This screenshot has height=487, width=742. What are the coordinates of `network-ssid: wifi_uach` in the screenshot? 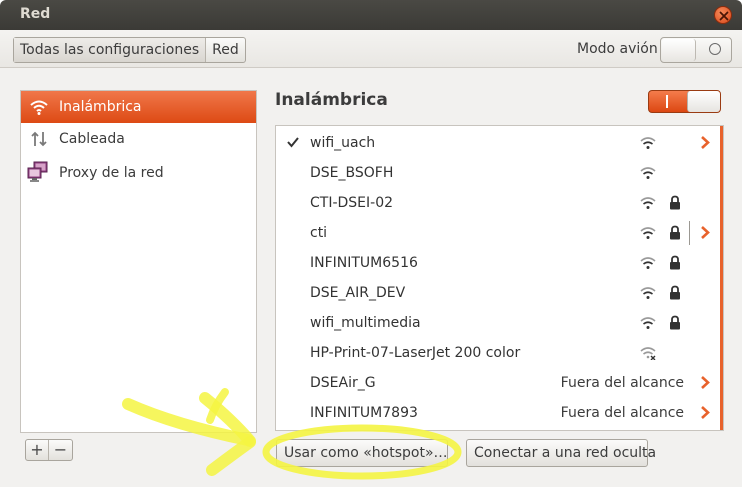 It's located at (343, 143).